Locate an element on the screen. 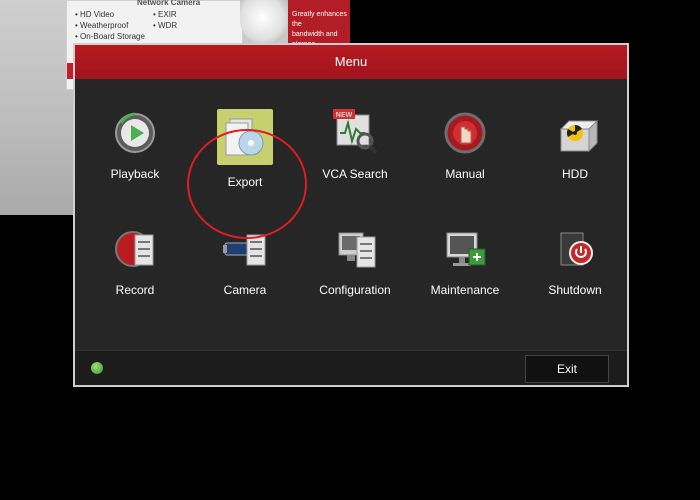 Image resolution: width=700 pixels, height=500 pixels. menu-item-maintenance: Maintenance is located at coordinates (465, 275).